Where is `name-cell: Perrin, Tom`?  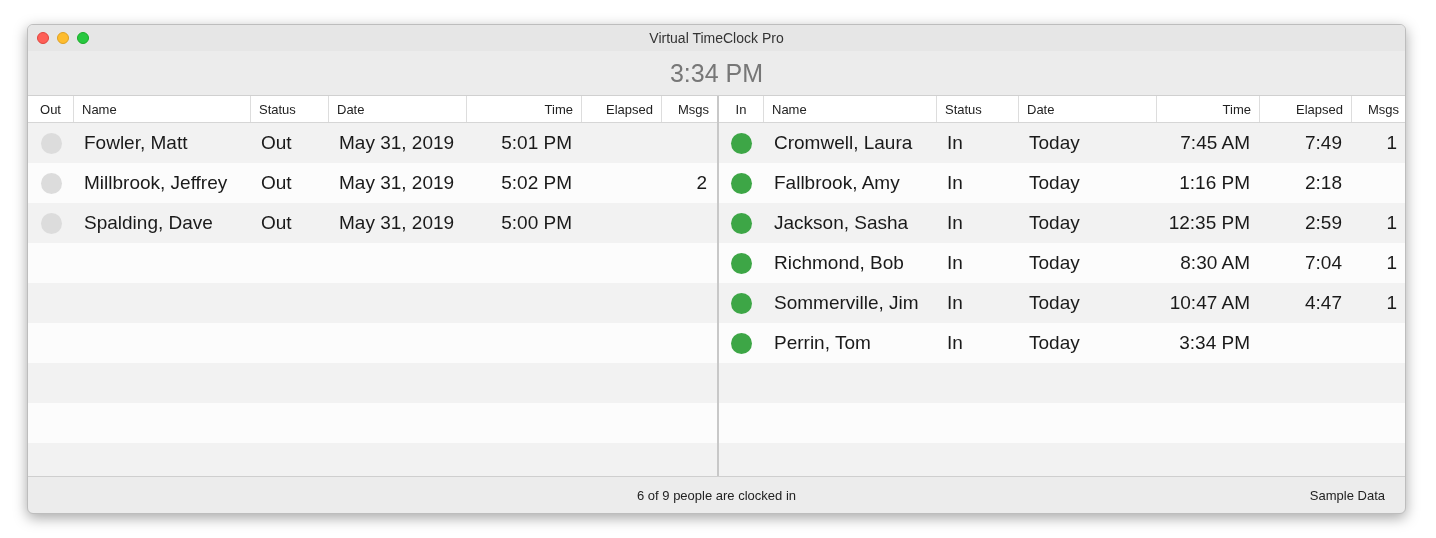 name-cell: Perrin, Tom is located at coordinates (822, 342).